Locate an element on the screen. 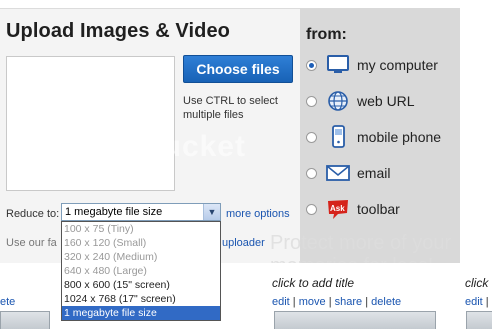  monitor-icon is located at coordinates (338, 65).